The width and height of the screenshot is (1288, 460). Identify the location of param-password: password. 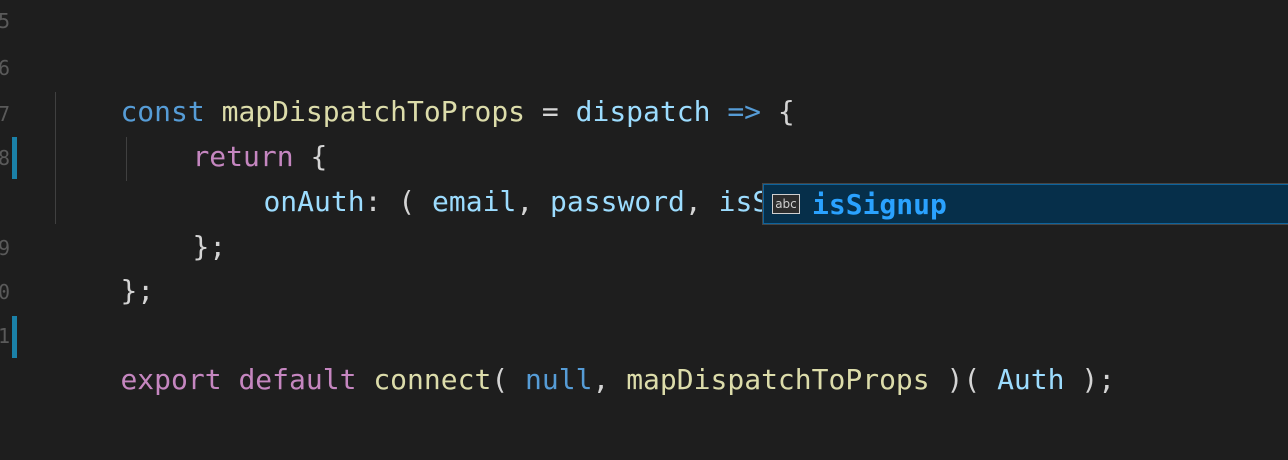
(617, 201).